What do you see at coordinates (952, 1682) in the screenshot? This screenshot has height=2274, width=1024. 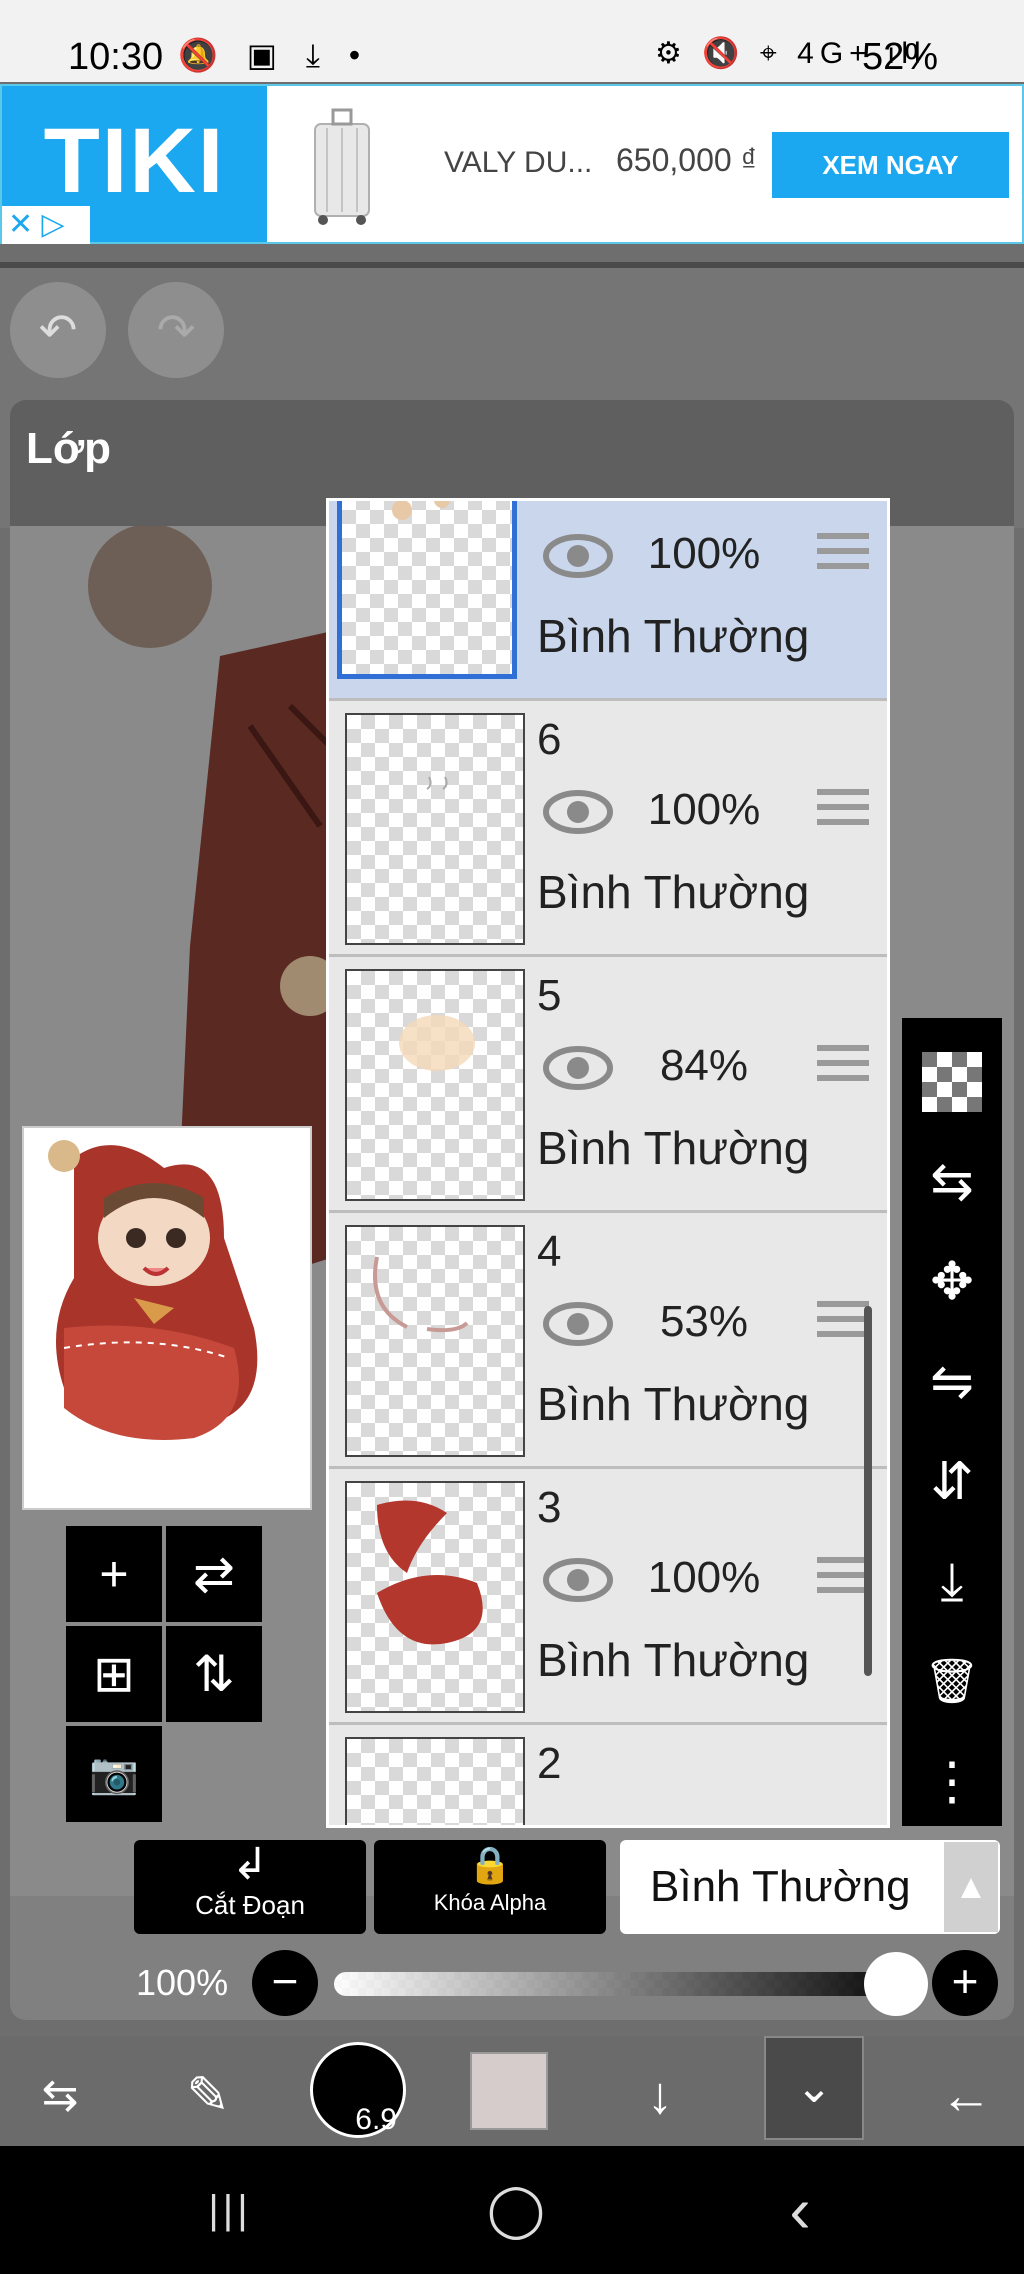 I see `trash-icon: 🗑` at bounding box center [952, 1682].